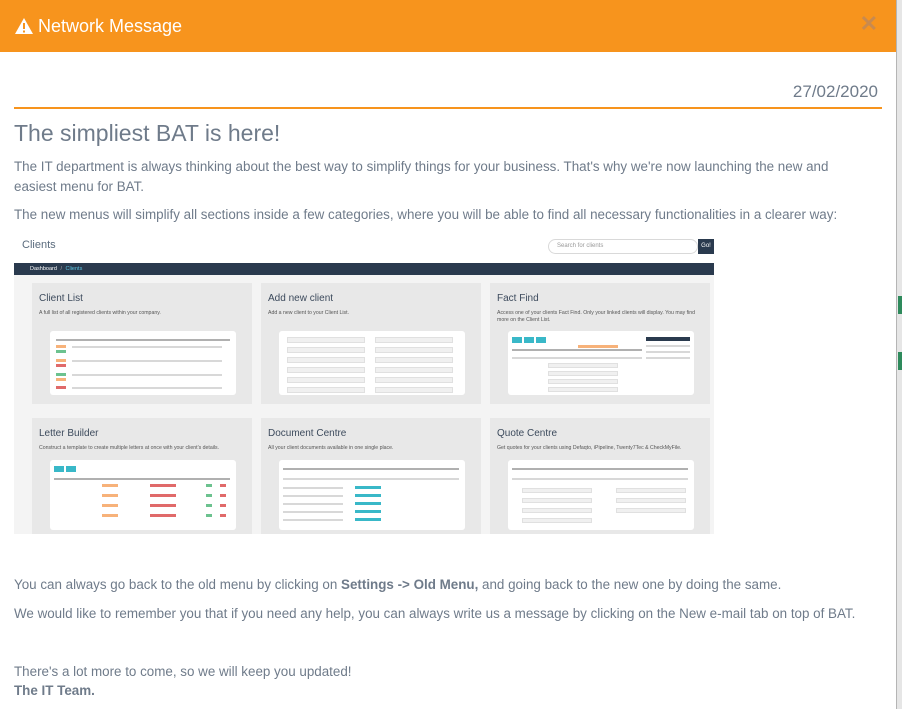  Describe the element at coordinates (706, 246) in the screenshot. I see `preview-go-button: Go!` at that location.